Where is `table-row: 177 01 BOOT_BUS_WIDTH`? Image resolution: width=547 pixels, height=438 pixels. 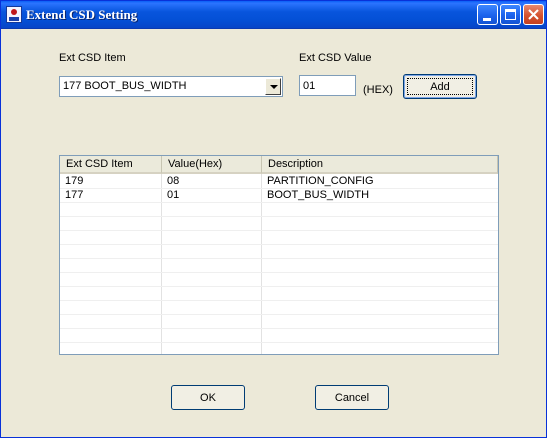 table-row: 177 01 BOOT_BUS_WIDTH is located at coordinates (279, 195).